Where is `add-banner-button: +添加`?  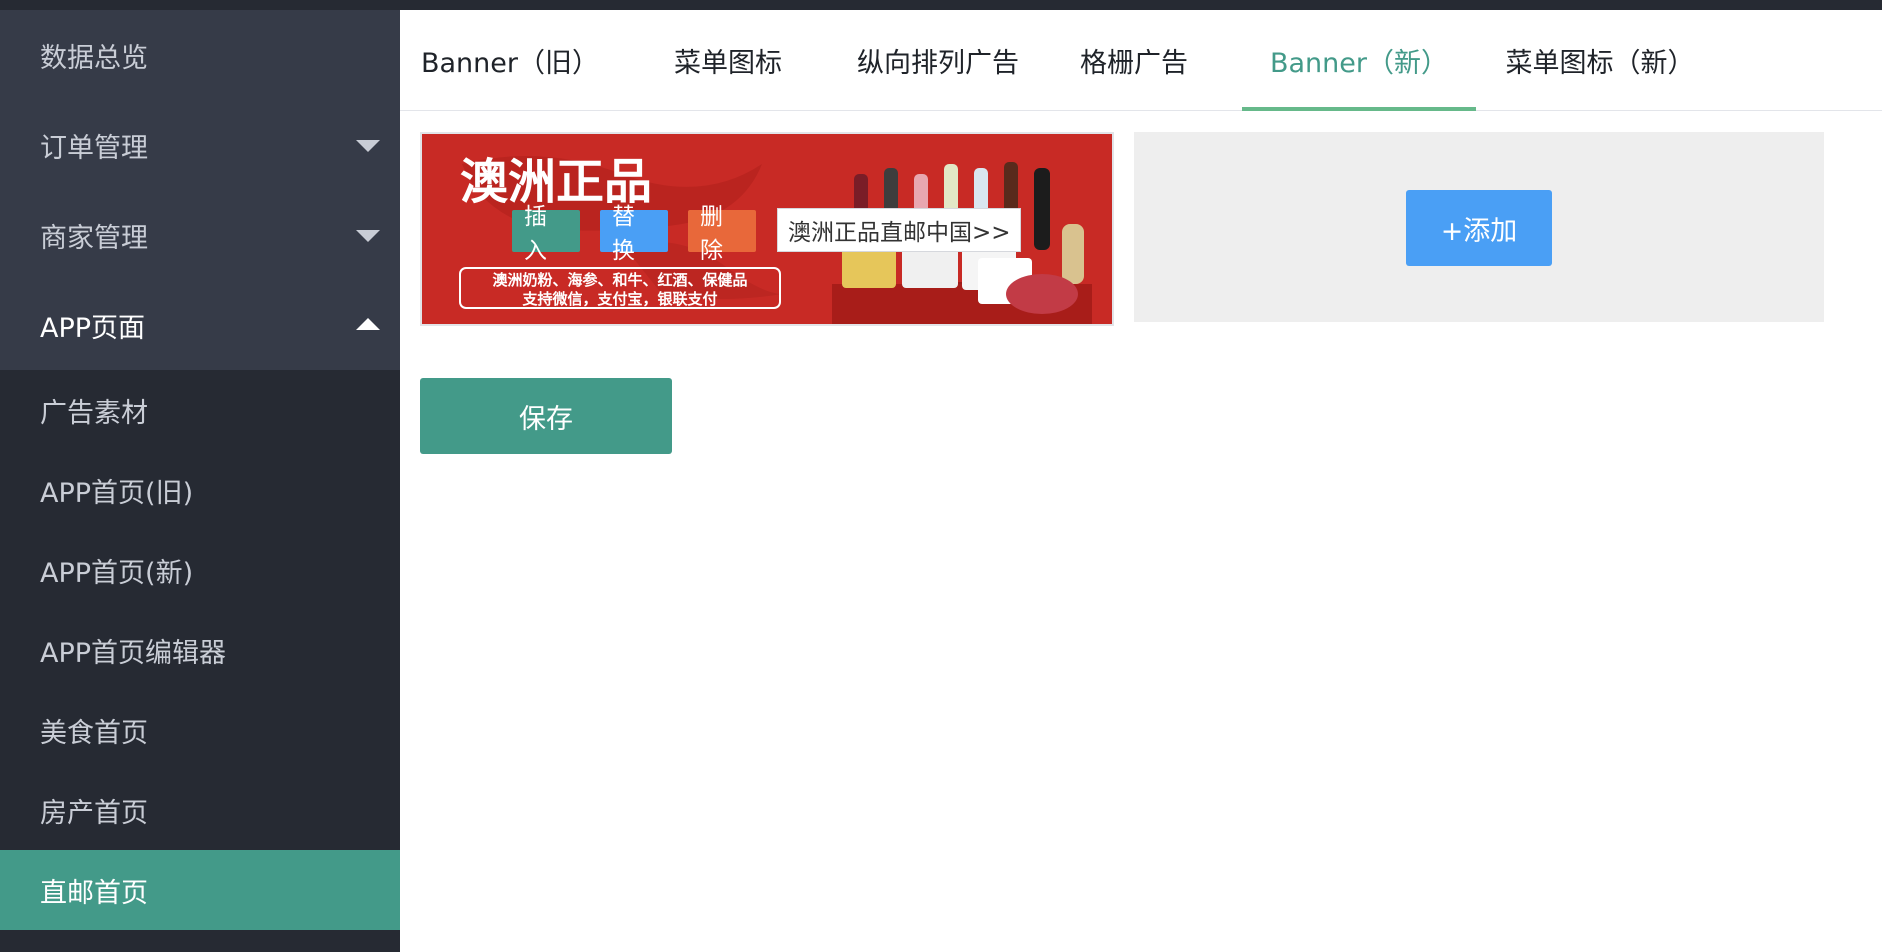
add-banner-button: +添加 is located at coordinates (1479, 228).